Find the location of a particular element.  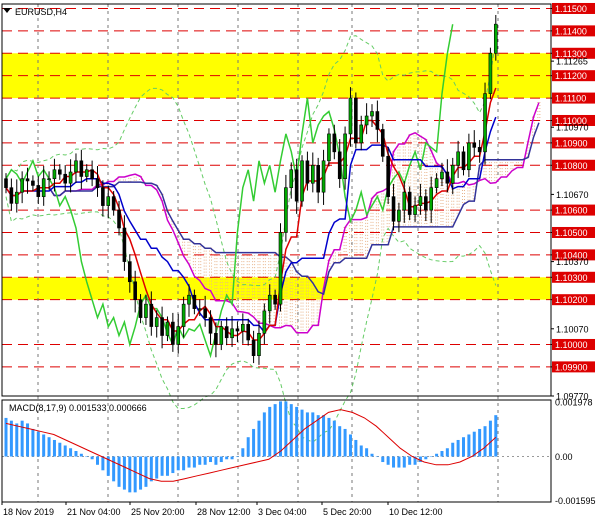

price-label: 1.10300 is located at coordinates (571, 278).